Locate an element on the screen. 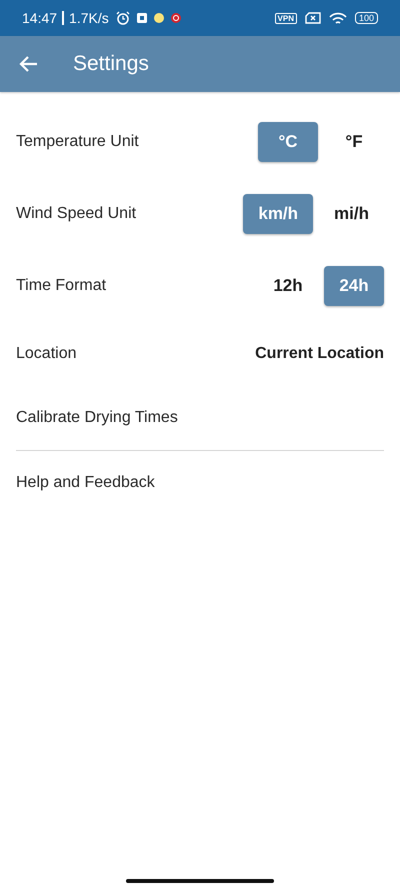 The image size is (400, 889). notification-icon is located at coordinates (175, 18).